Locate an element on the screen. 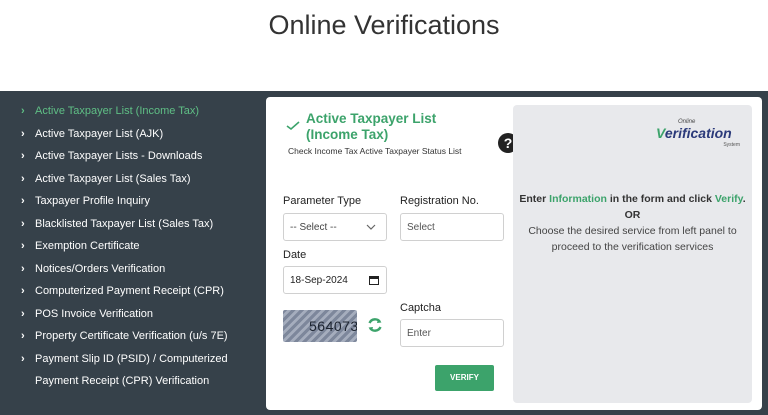 The height and width of the screenshot is (415, 768). sidebar-item-label: Taxpayer Profile Inquiry is located at coordinates (92, 201).